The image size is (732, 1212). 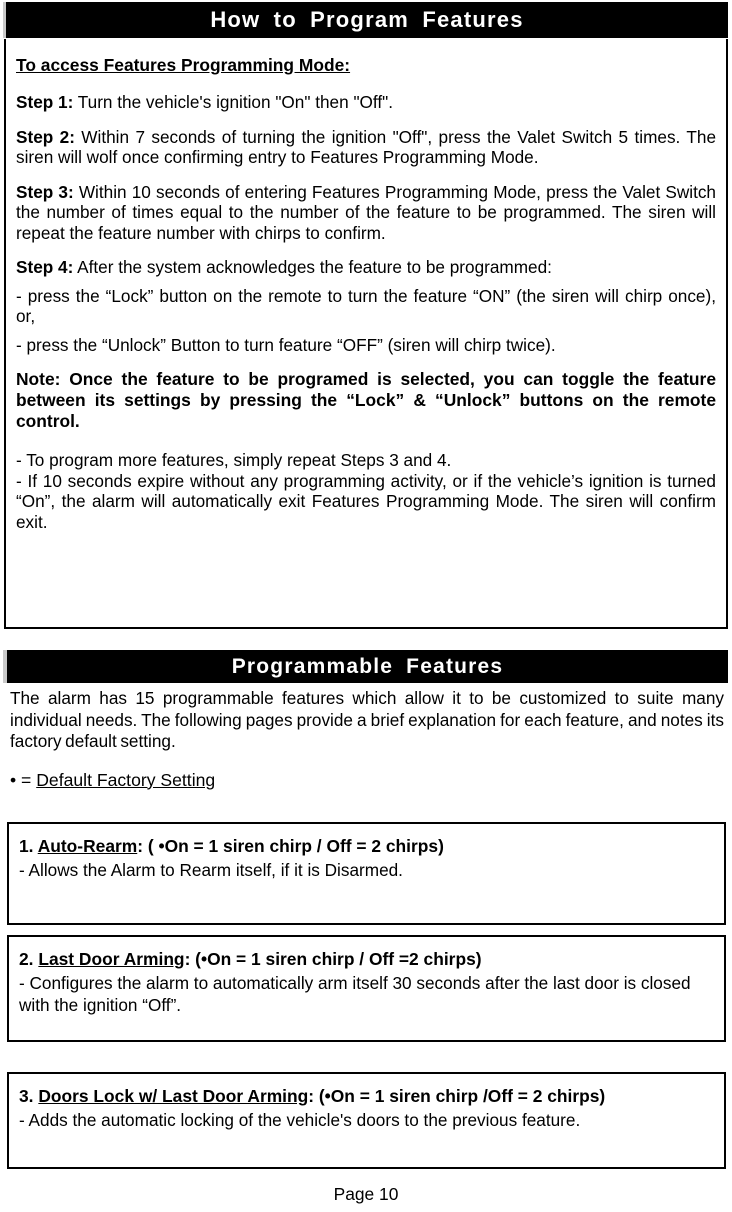 What do you see at coordinates (365, 666) in the screenshot?
I see `programmable-features-title-bar: Programmable Features` at bounding box center [365, 666].